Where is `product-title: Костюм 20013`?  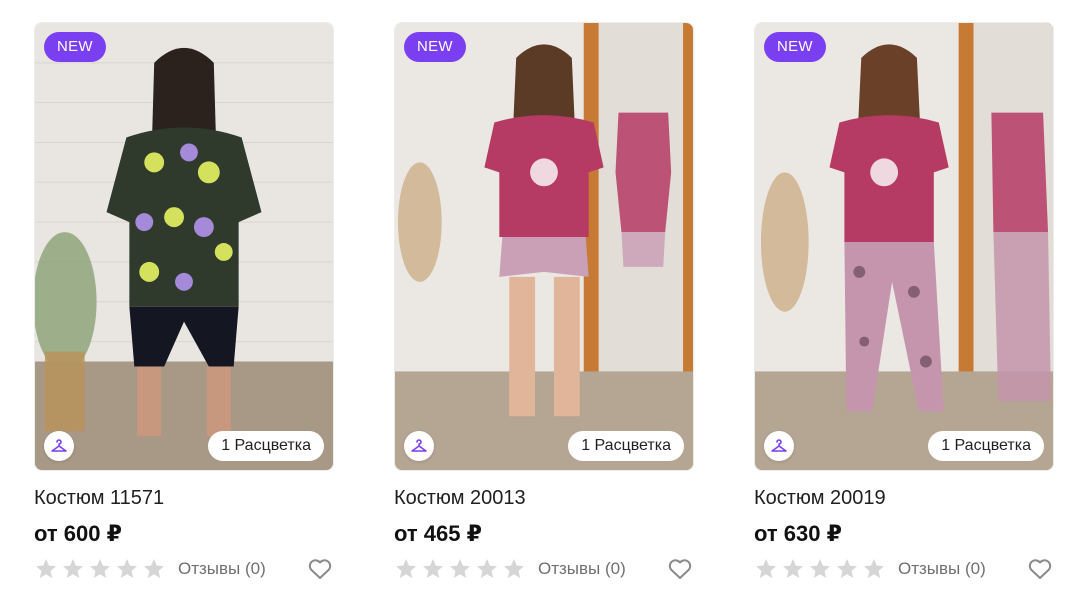 product-title: Костюм 20013 is located at coordinates (544, 498).